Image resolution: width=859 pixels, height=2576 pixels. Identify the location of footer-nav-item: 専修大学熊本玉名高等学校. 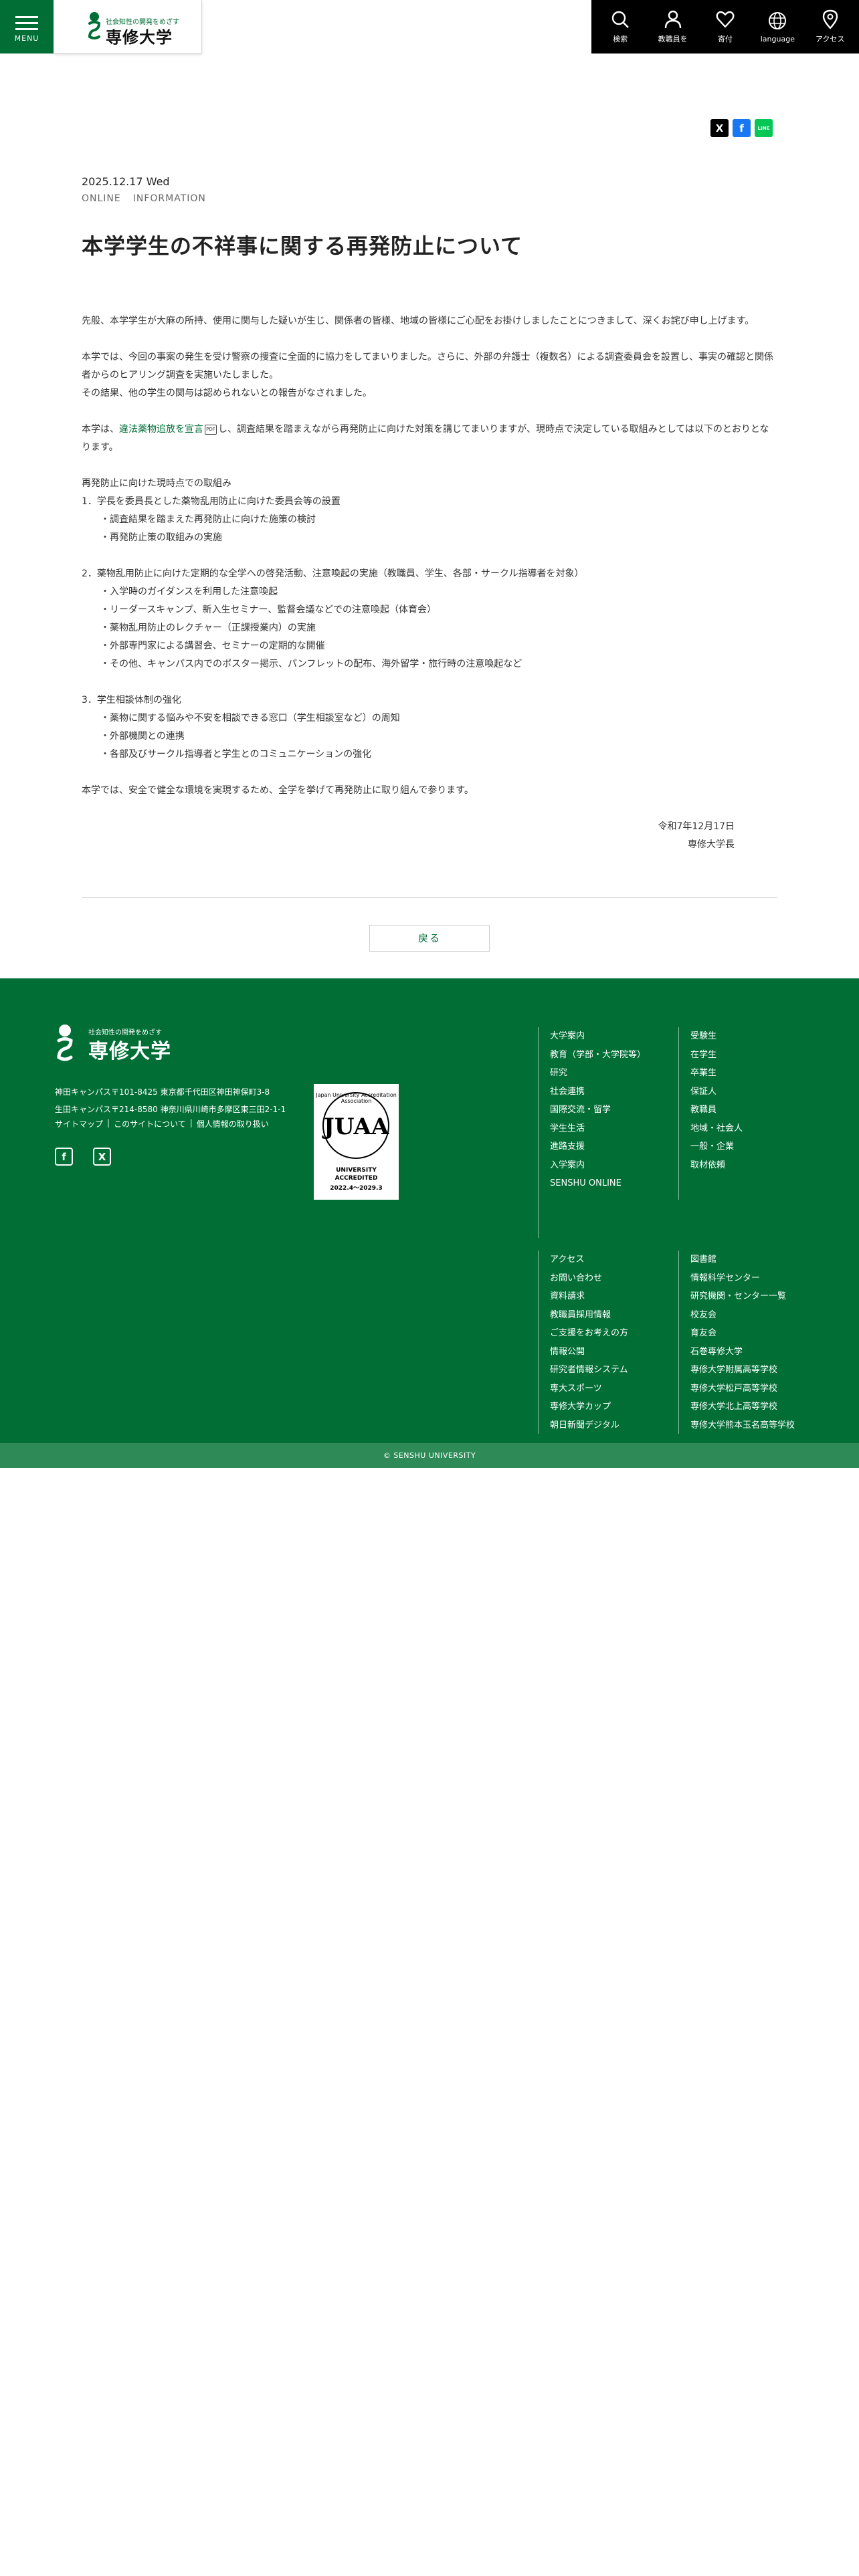
(742, 1425).